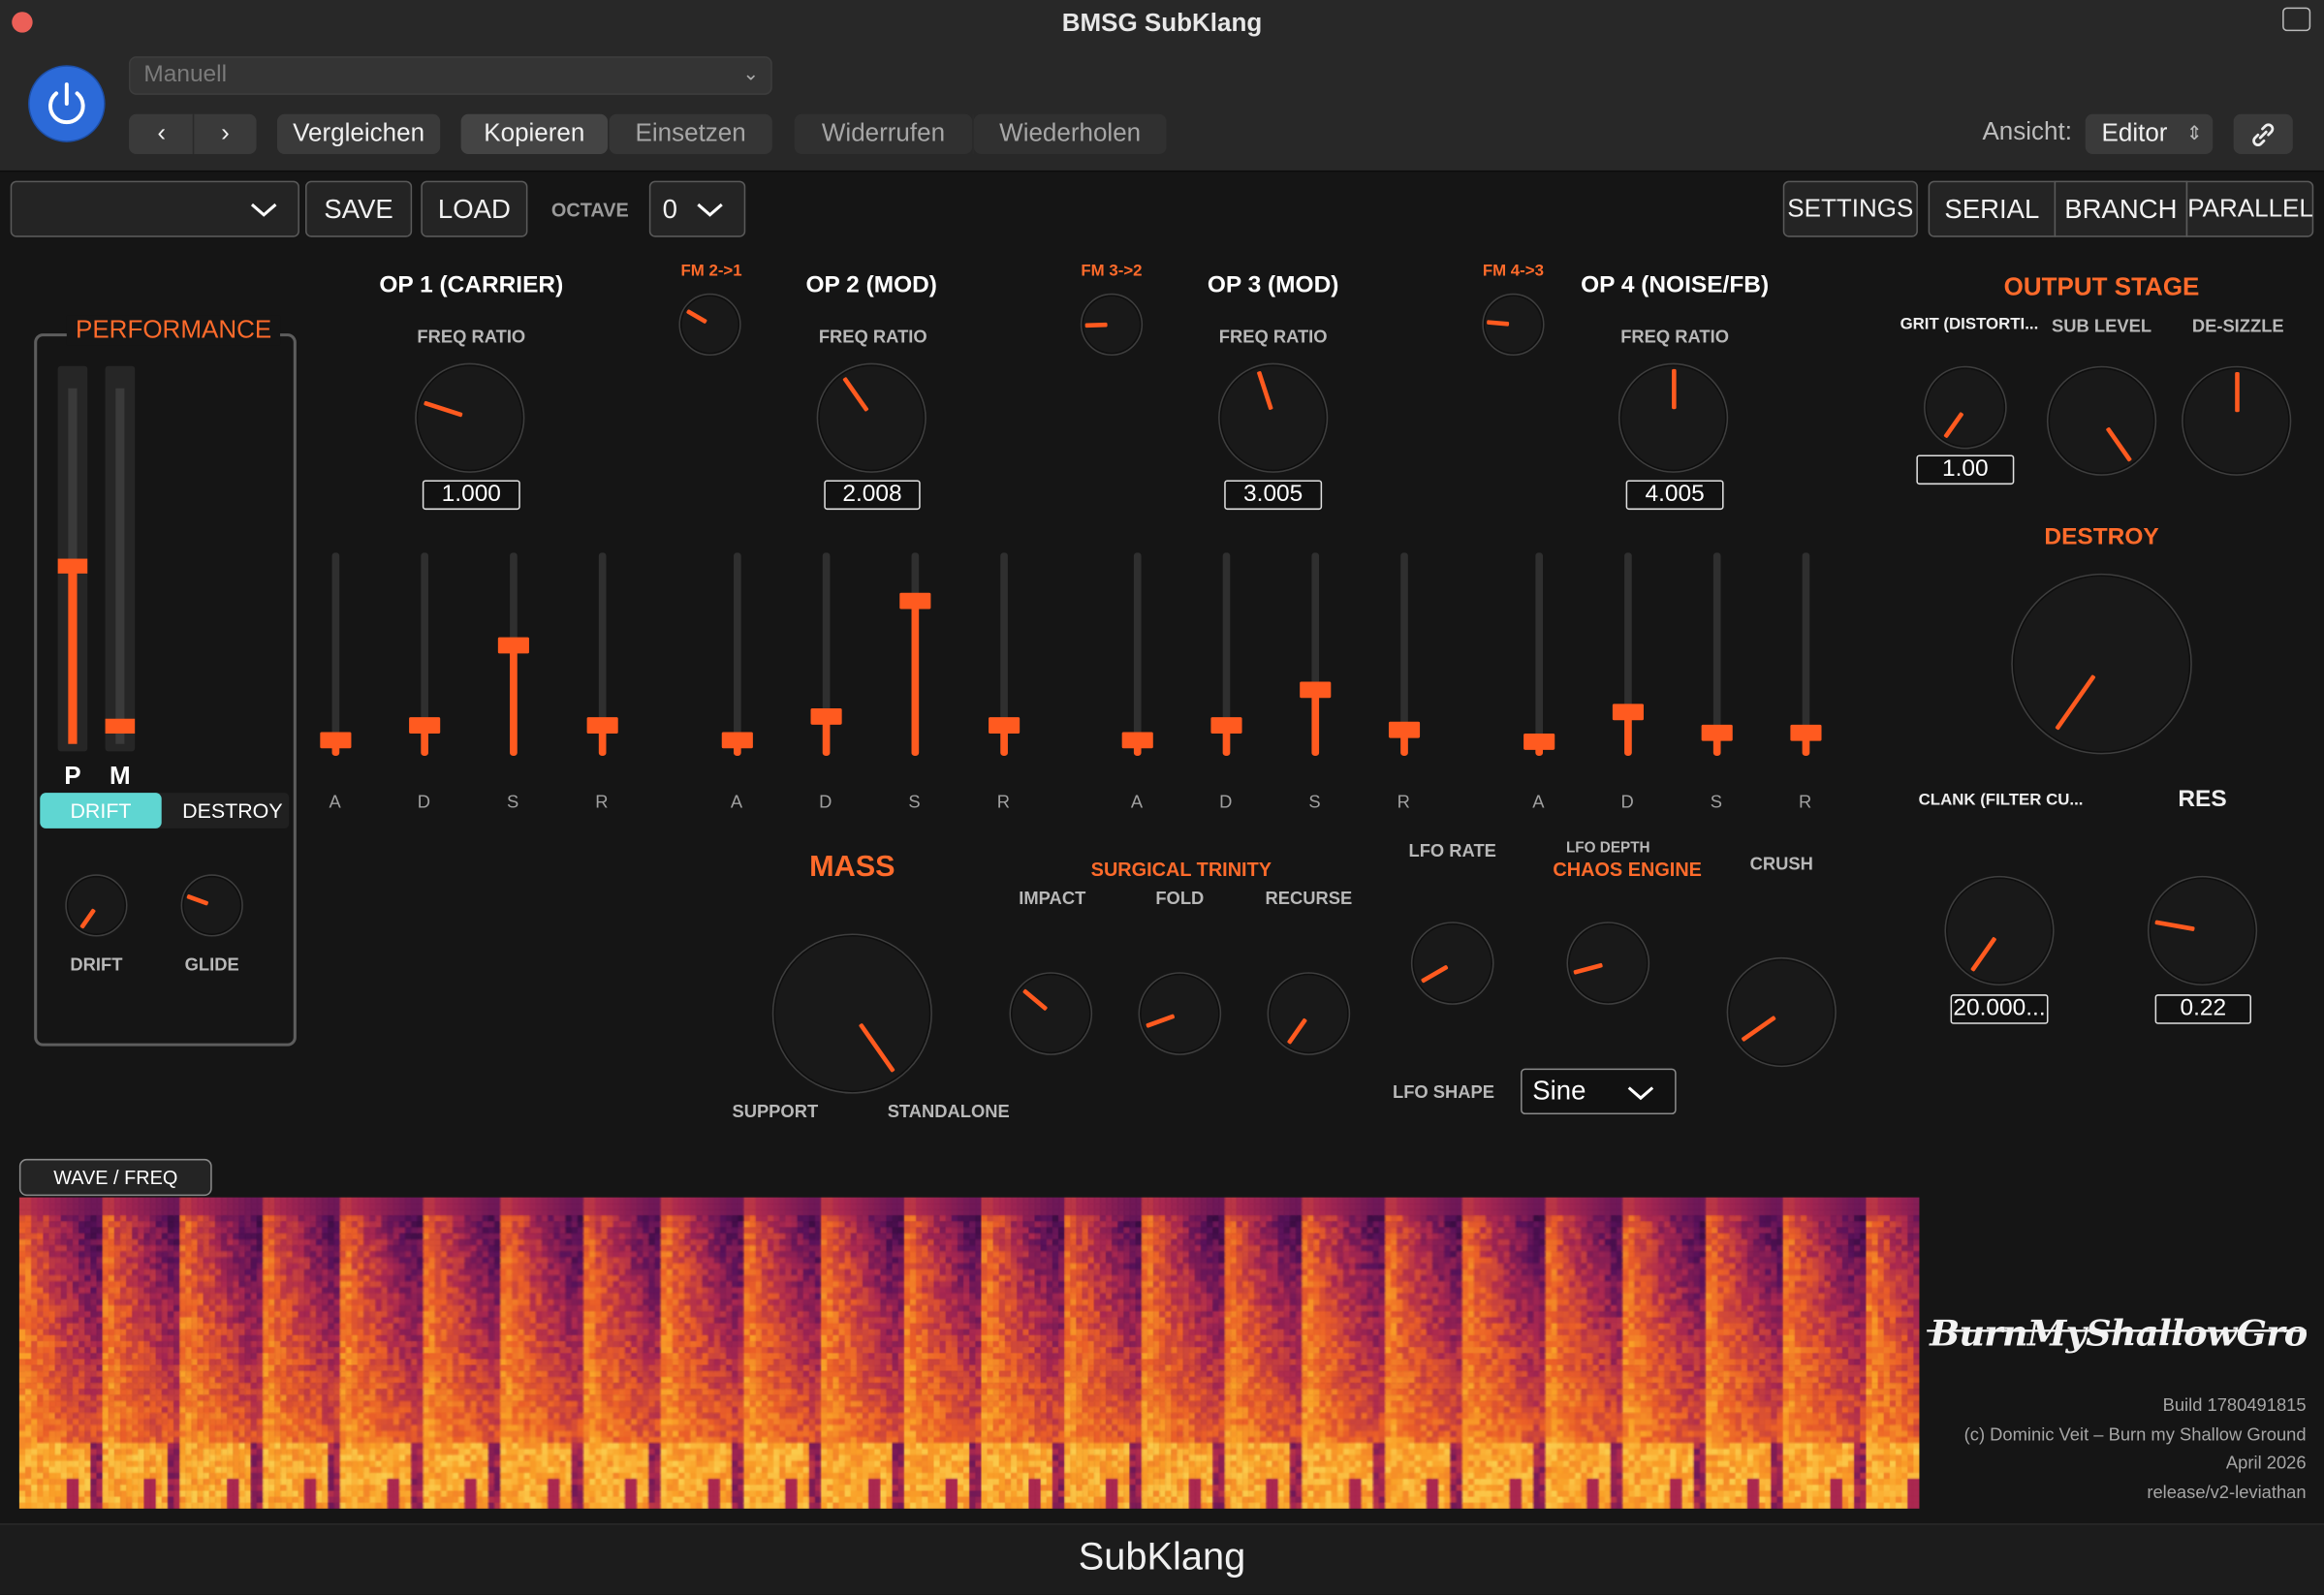 The height and width of the screenshot is (1595, 2324). What do you see at coordinates (2121, 208) in the screenshot?
I see `routing-branch-button: BRANCH` at bounding box center [2121, 208].